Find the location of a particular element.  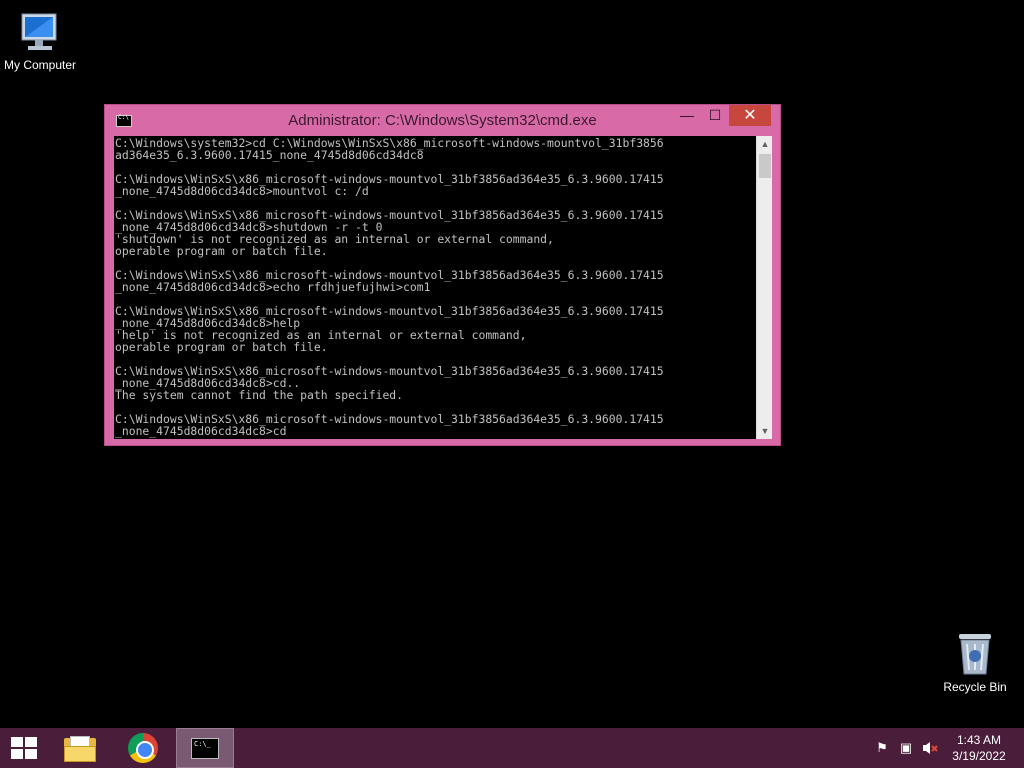

action-center-flag-icon: ⚑ is located at coordinates (882, 748).